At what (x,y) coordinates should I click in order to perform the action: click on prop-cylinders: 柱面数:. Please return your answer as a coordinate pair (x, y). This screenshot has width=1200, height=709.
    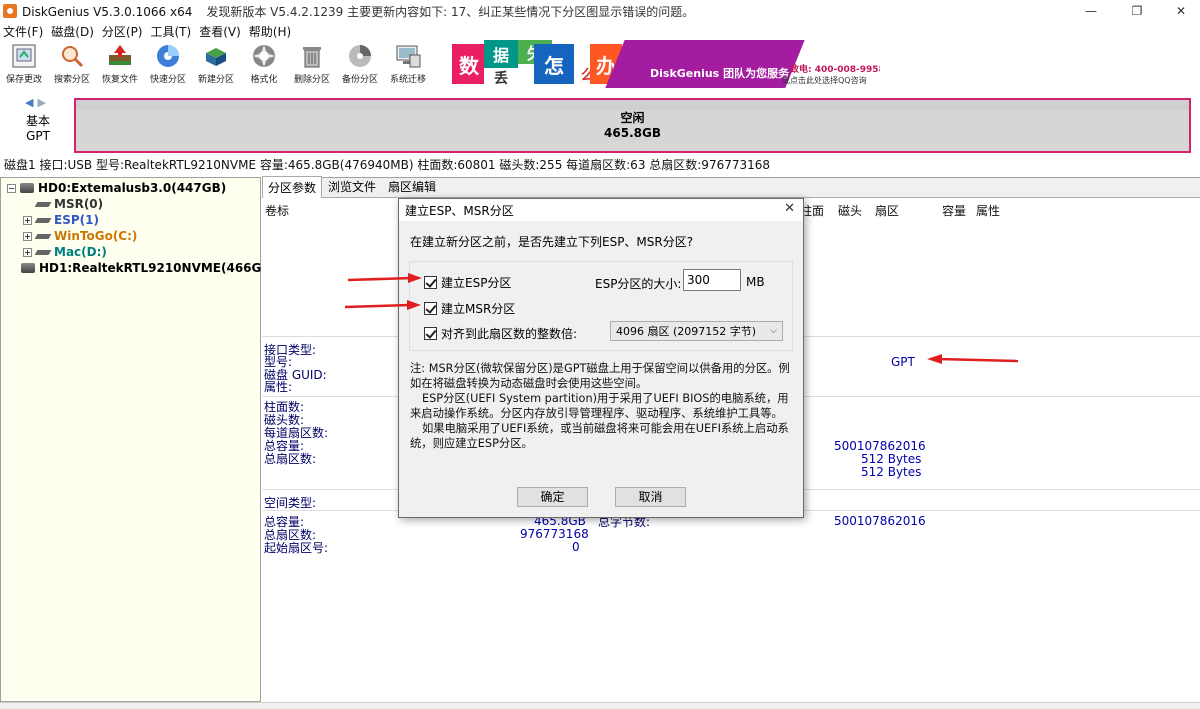
    Looking at the image, I should click on (284, 407).